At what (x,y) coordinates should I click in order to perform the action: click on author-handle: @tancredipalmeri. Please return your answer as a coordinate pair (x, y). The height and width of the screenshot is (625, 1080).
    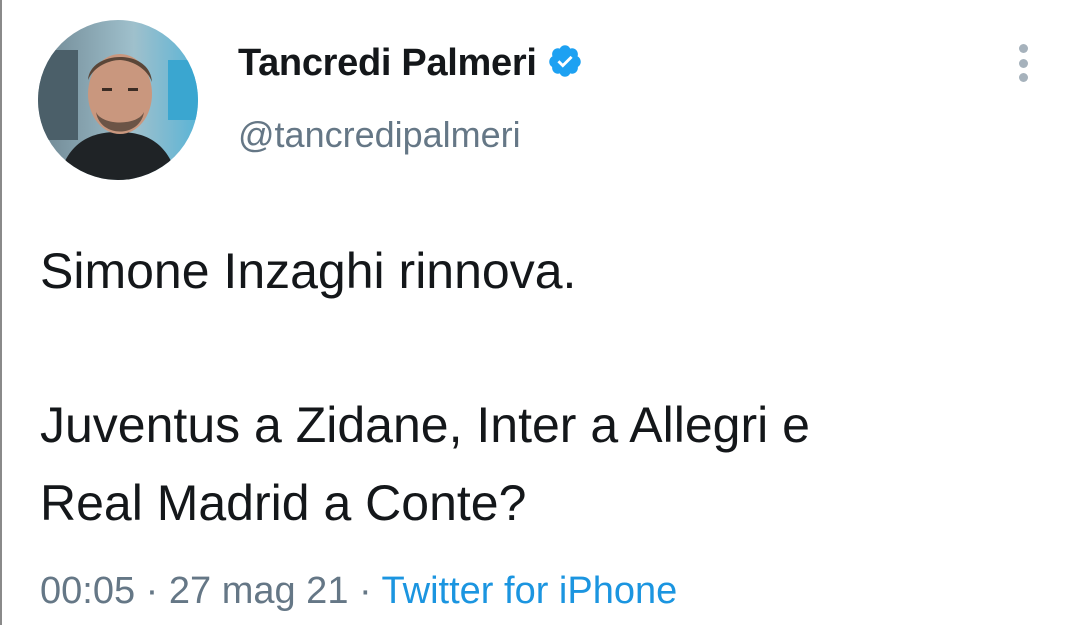
    Looking at the image, I should click on (379, 135).